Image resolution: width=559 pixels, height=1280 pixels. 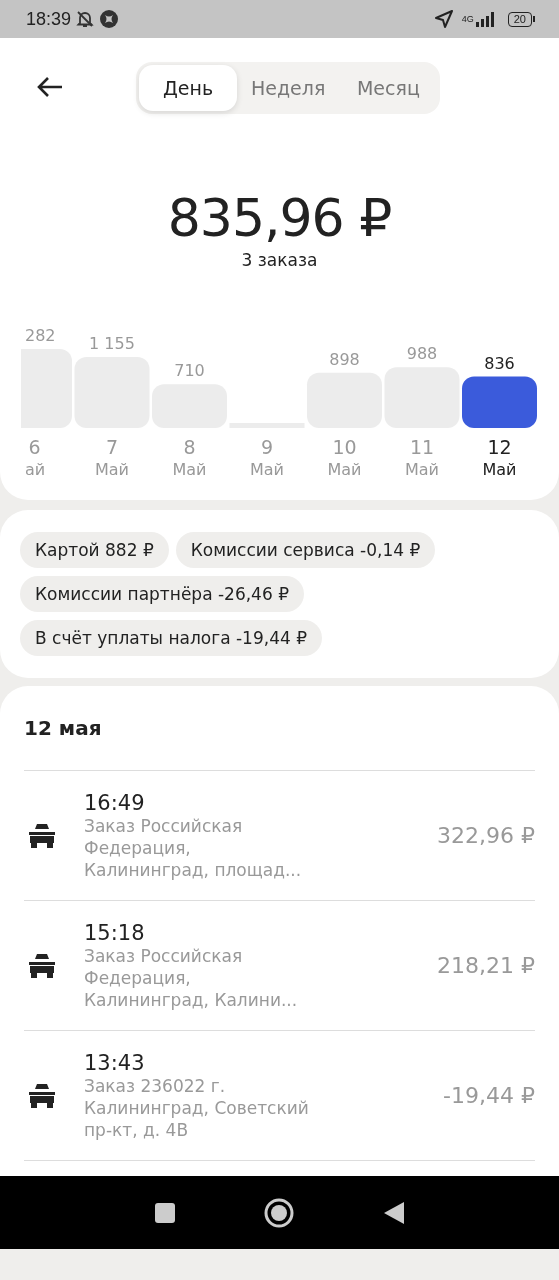 I want to click on battery-level: 20, so click(x=519, y=19).